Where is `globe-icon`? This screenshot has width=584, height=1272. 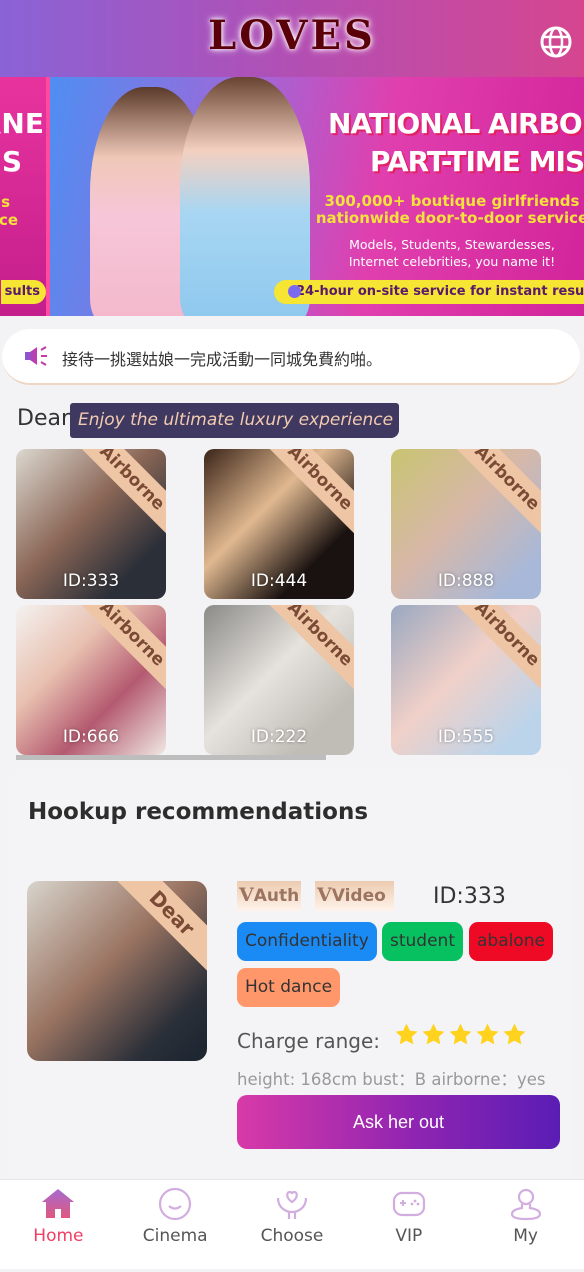 globe-icon is located at coordinates (556, 42).